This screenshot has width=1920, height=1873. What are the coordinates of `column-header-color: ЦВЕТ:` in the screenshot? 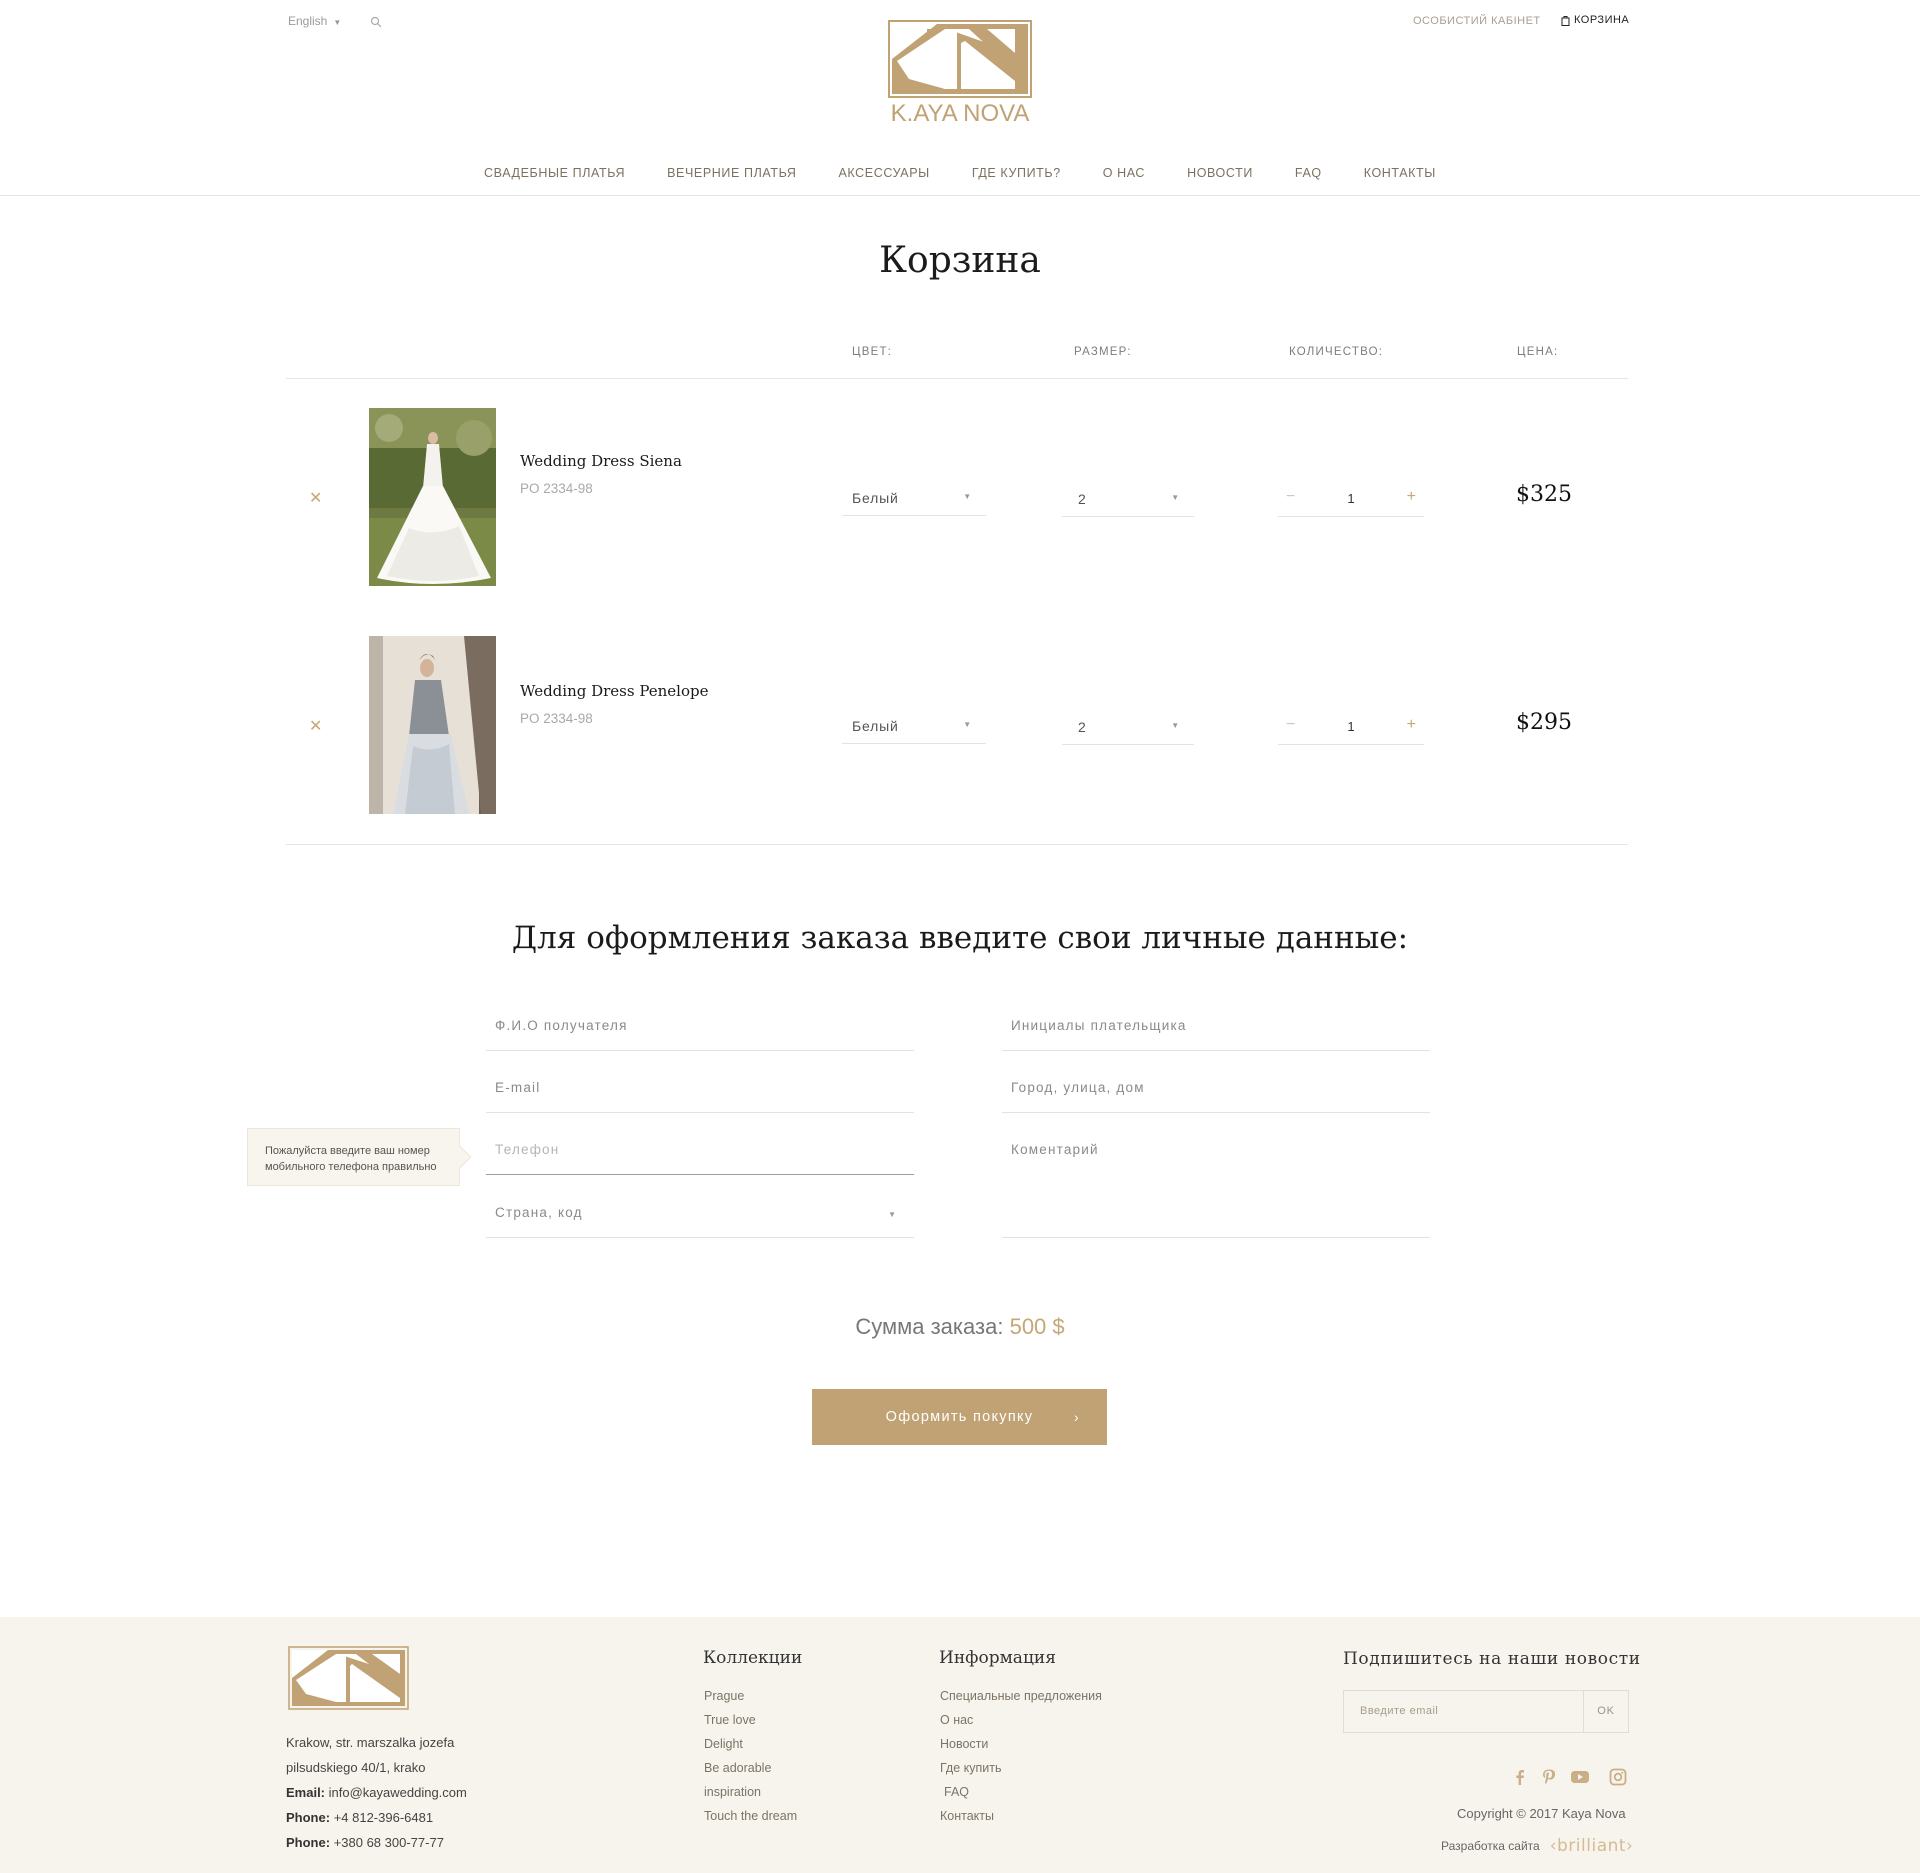 It's located at (872, 352).